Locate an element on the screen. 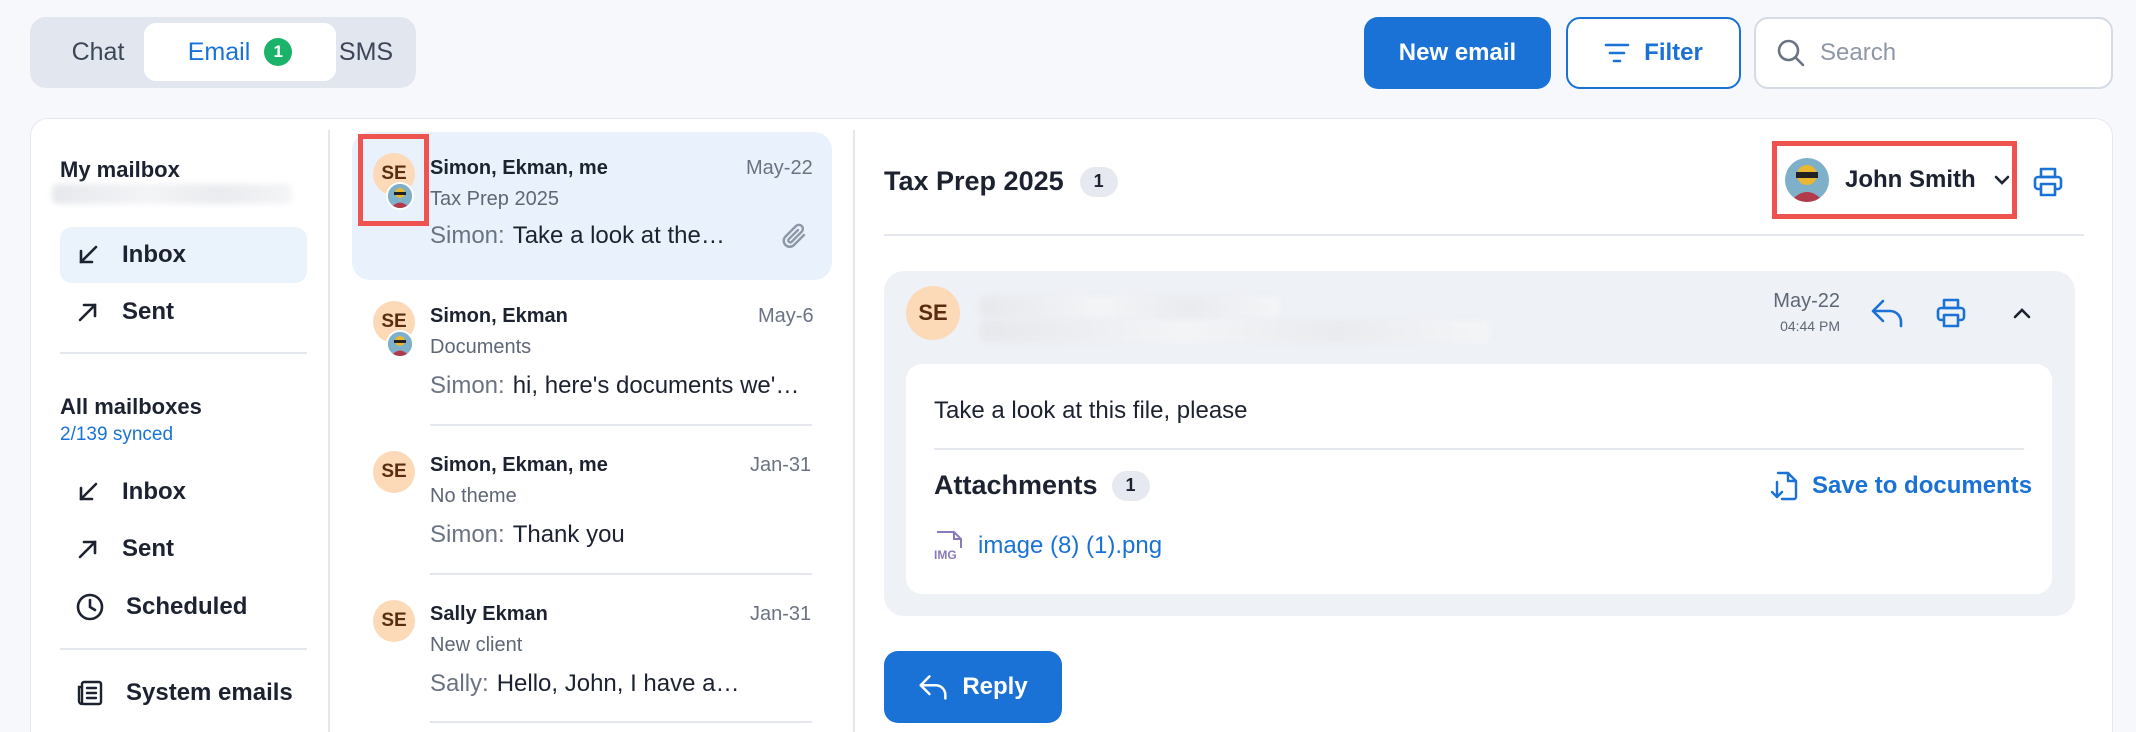 The image size is (2136, 732). body-separator is located at coordinates (1479, 449).